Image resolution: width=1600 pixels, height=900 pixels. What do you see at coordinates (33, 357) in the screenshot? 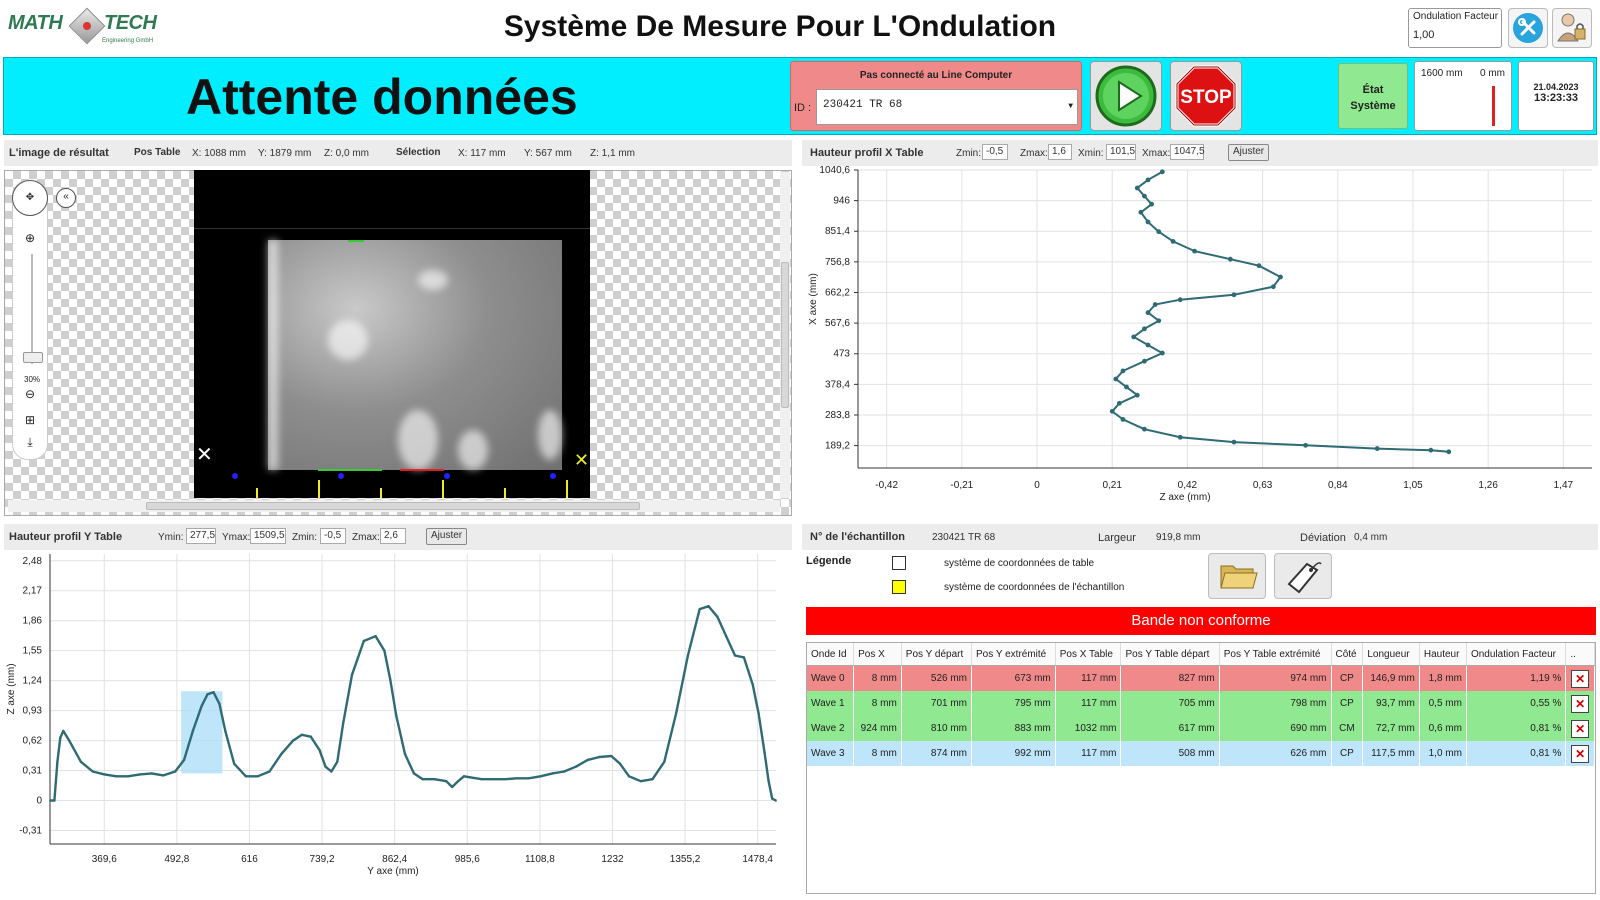
I see `zoom-slider-thumb` at bounding box center [33, 357].